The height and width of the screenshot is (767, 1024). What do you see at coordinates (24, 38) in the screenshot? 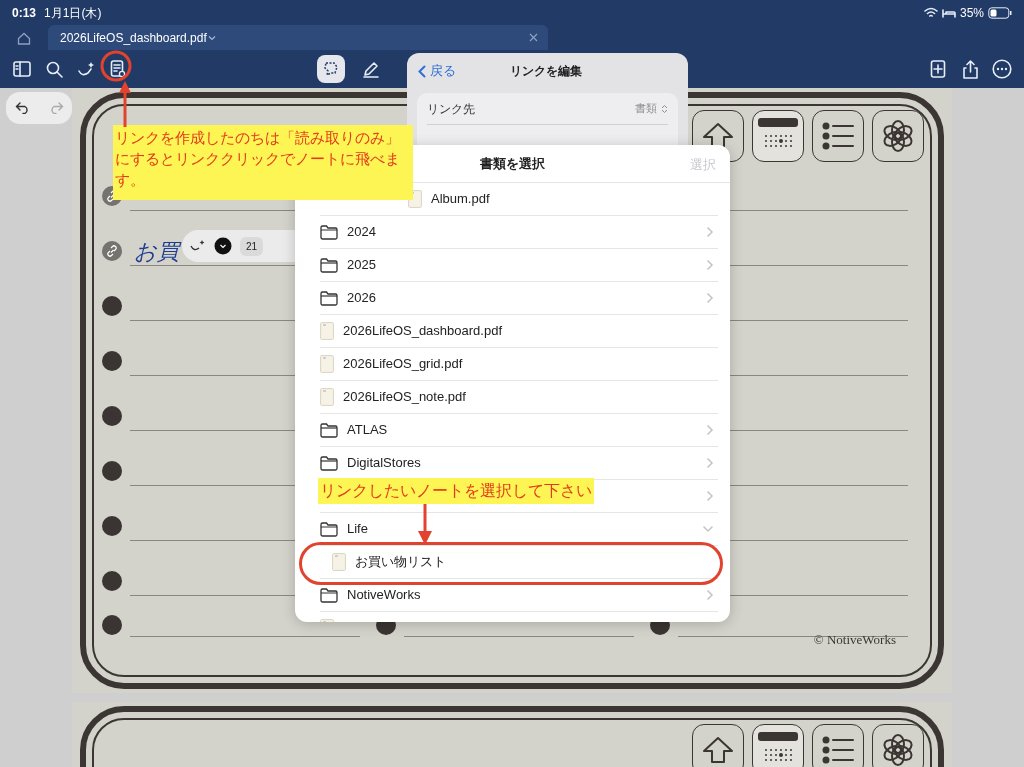
I see `home-icon` at bounding box center [24, 38].